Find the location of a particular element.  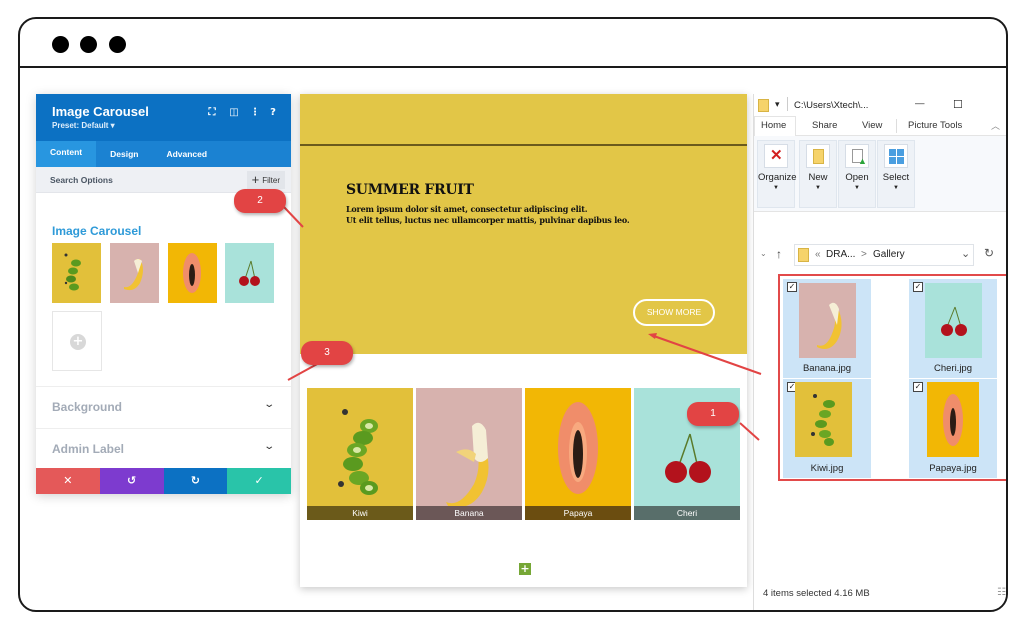

callout-3: 3 is located at coordinates (327, 353).